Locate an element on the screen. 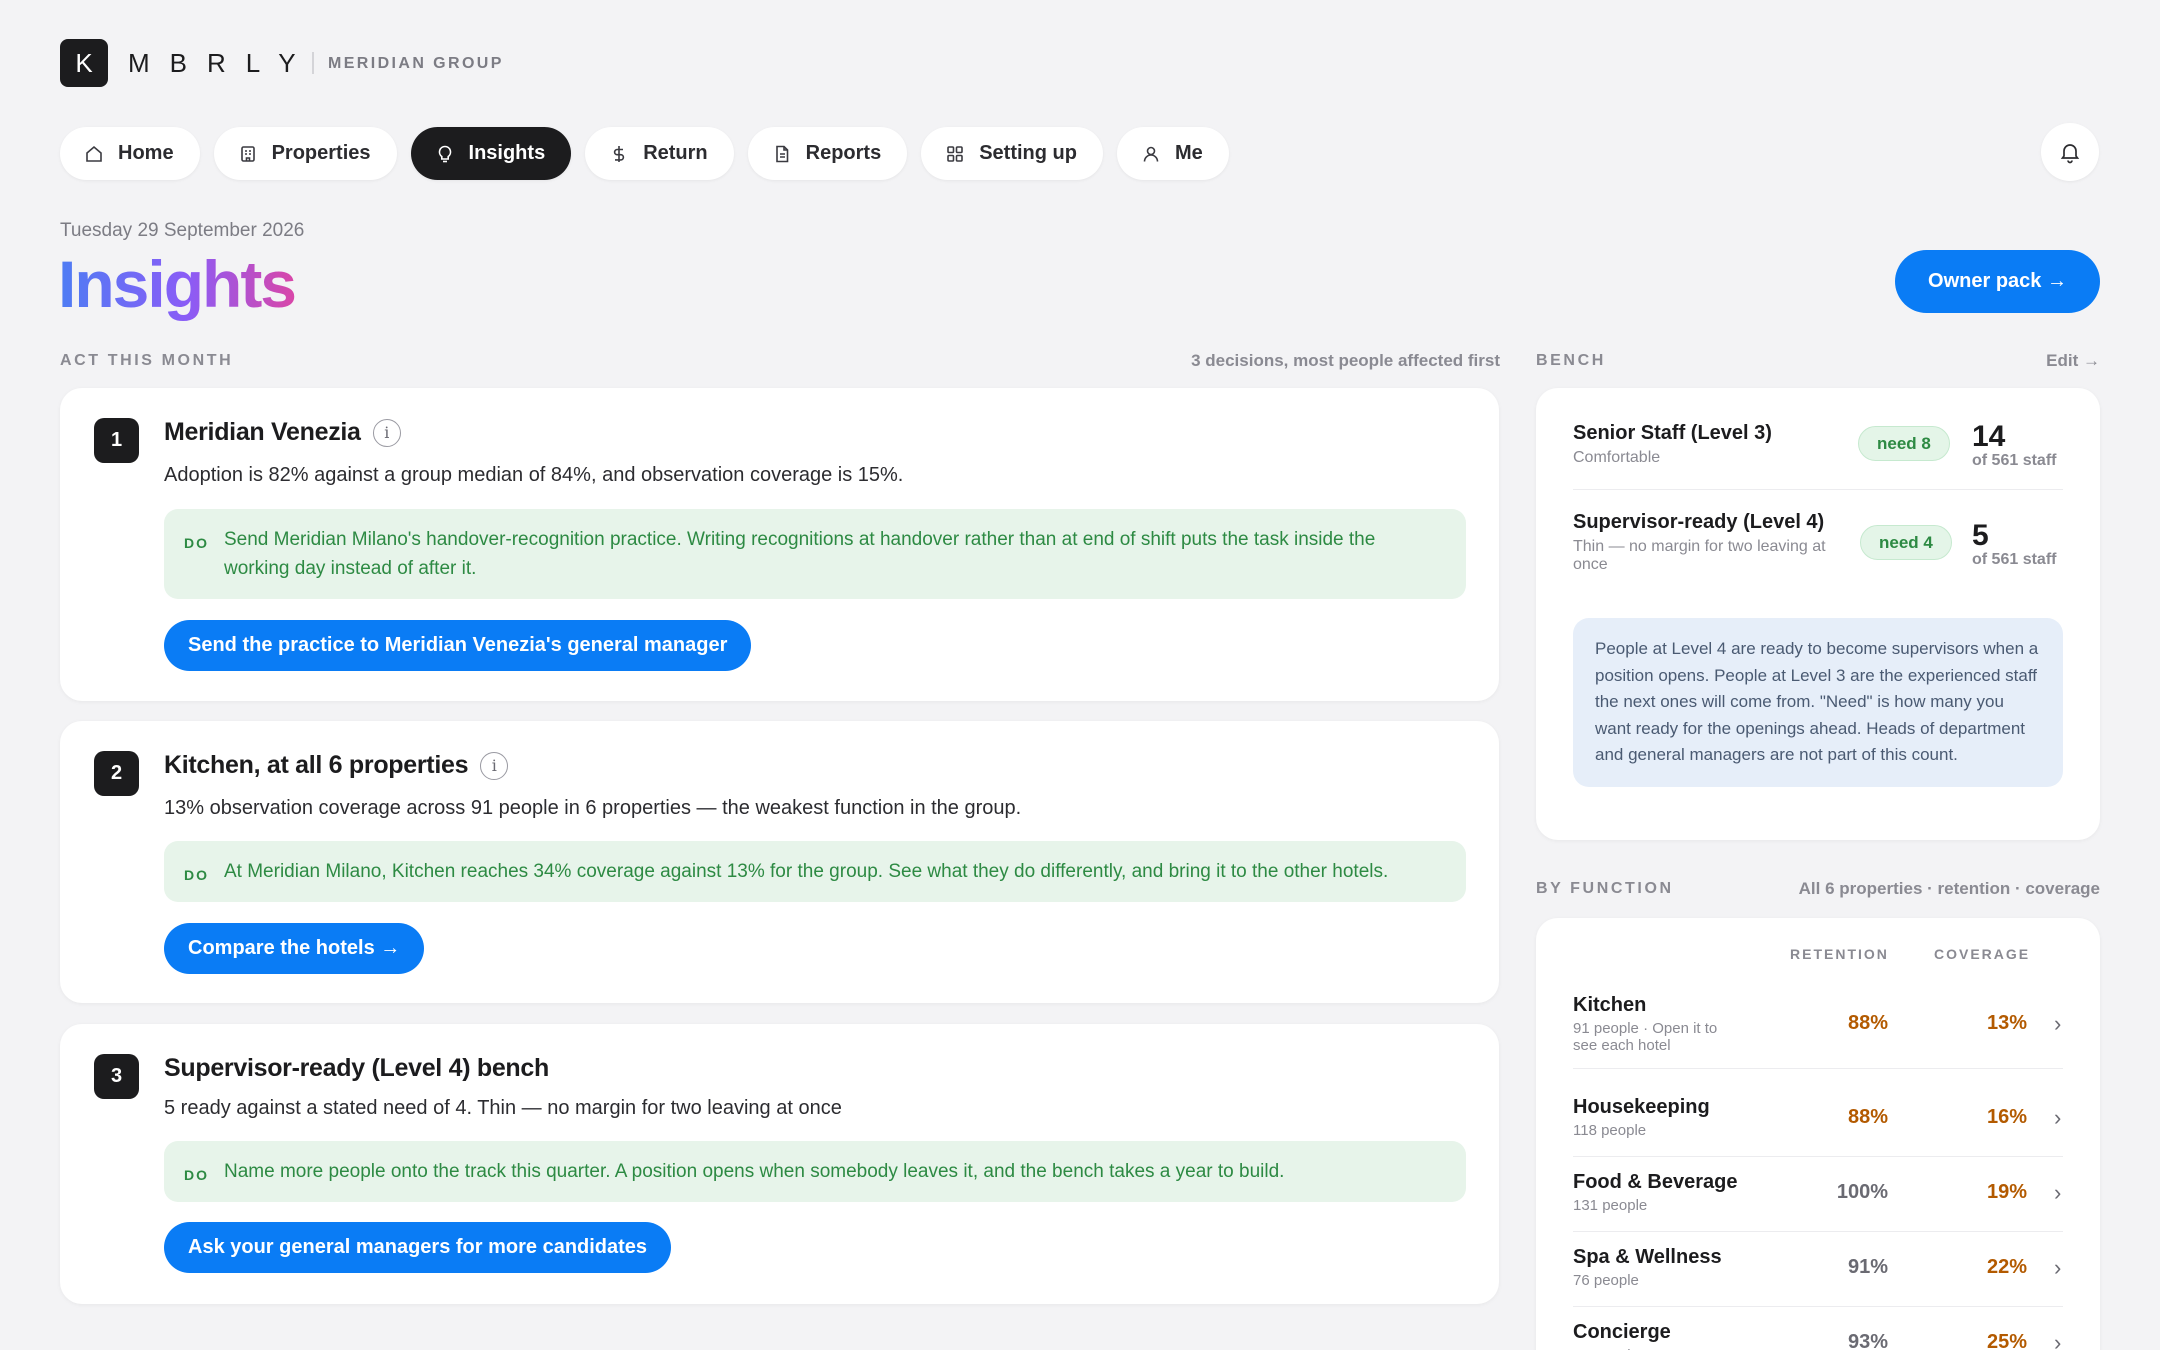  bench-edit-link: Edit → is located at coordinates (2073, 361).